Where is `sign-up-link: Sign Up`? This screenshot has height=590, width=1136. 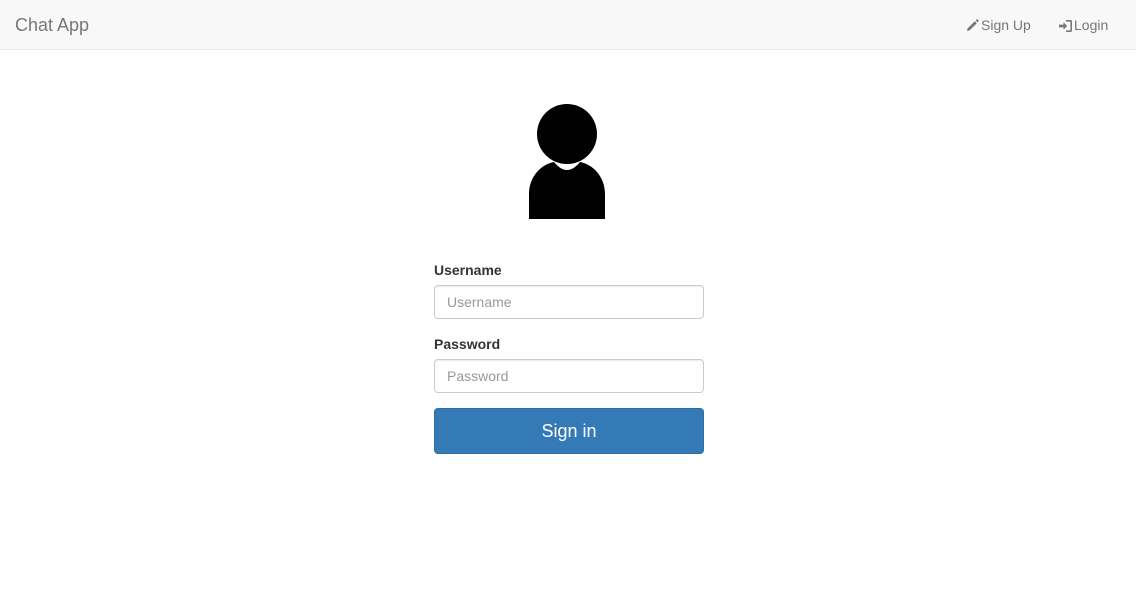
sign-up-link: Sign Up is located at coordinates (998, 25).